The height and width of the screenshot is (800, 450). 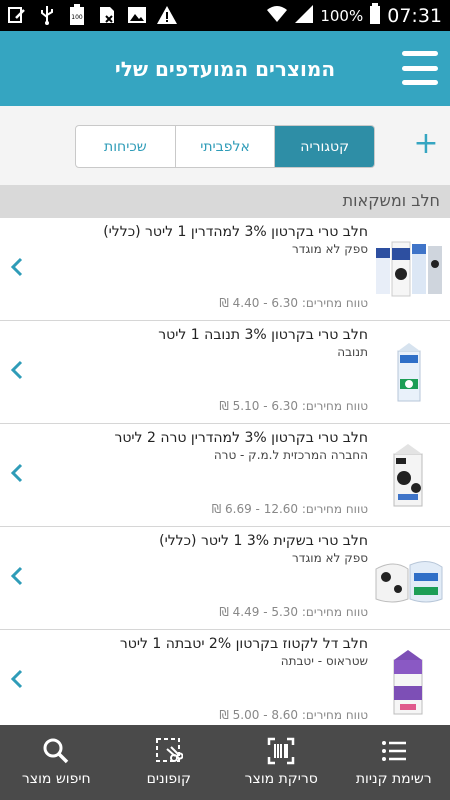 I want to click on price-range: טווח מחירים: 6.30 - 5.10 ₪, so click(x=293, y=406).